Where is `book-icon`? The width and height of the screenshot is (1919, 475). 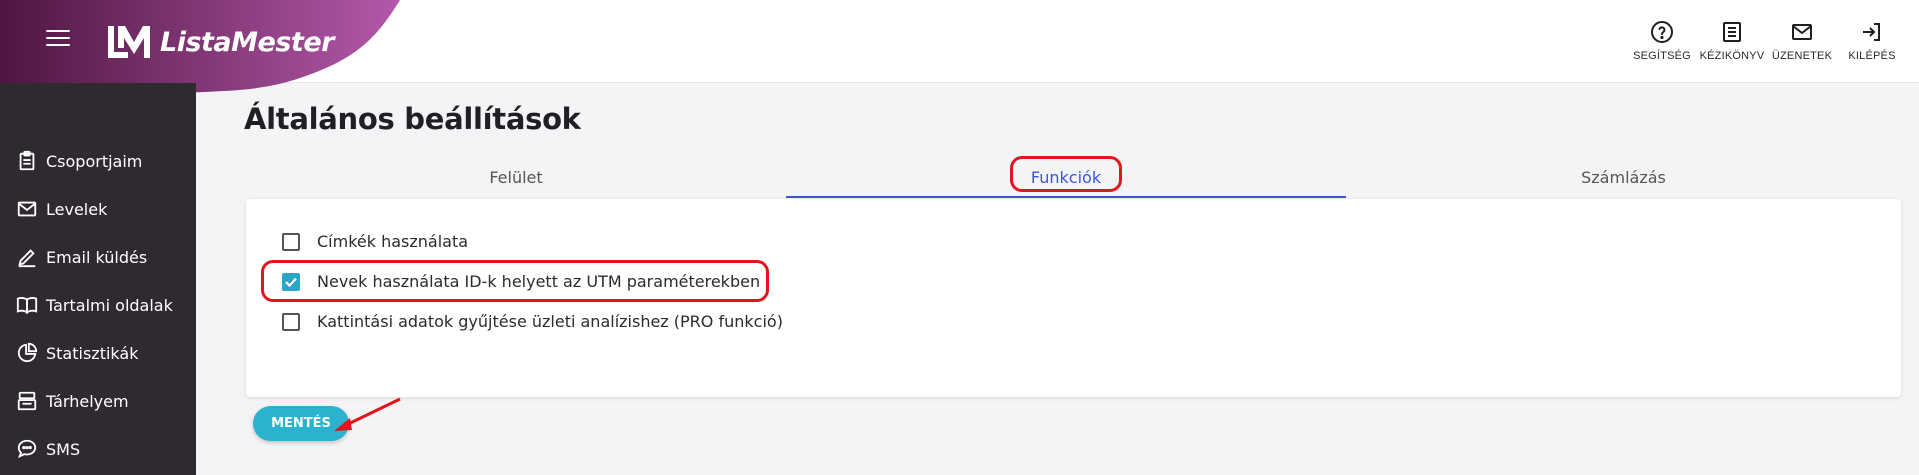
book-icon is located at coordinates (27, 306).